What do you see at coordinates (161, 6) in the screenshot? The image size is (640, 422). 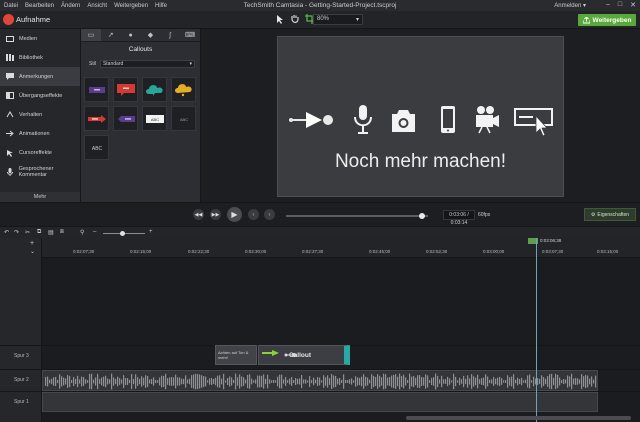 I see `menu-hilfe: Hilfe` at bounding box center [161, 6].